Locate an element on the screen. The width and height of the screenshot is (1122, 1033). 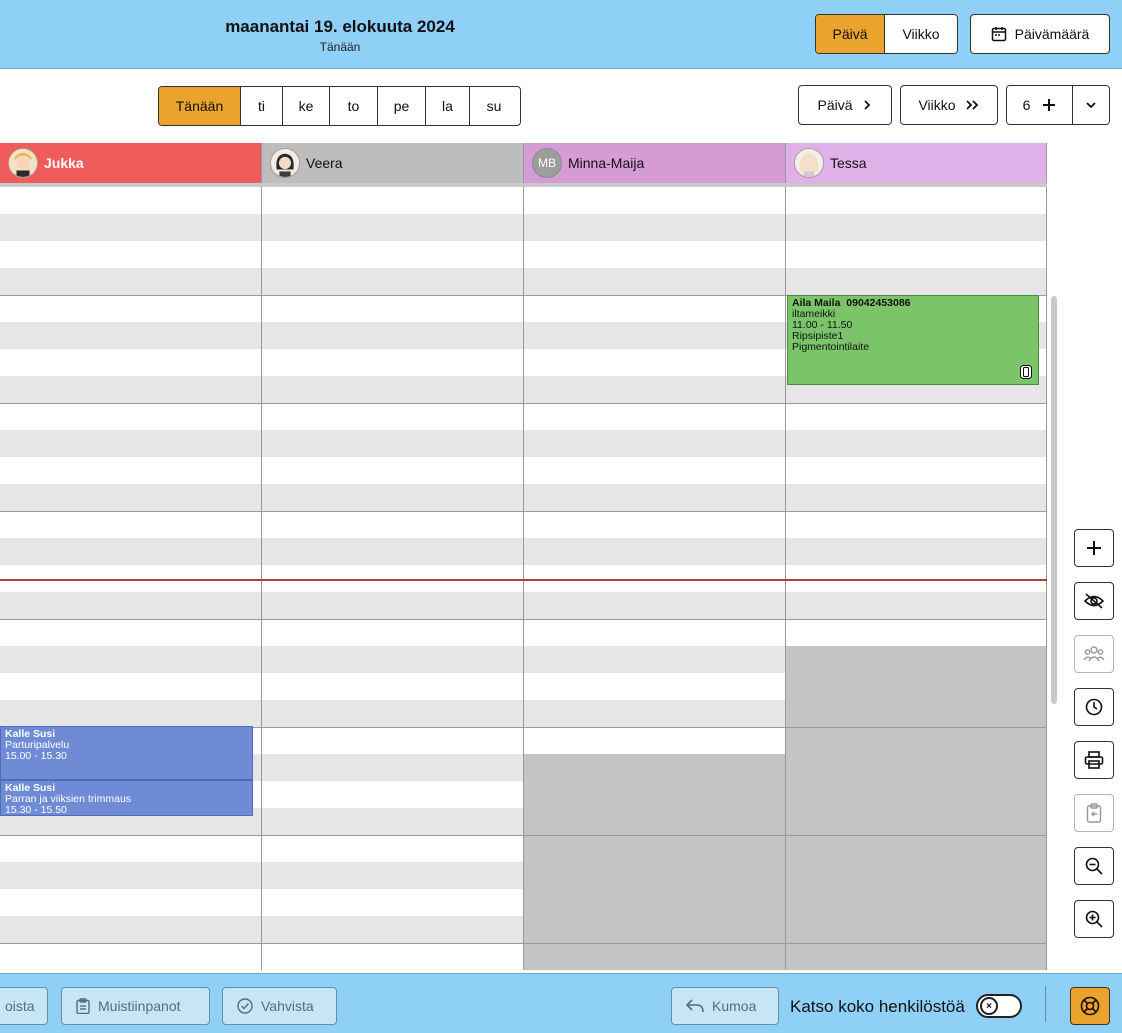
staff-header-jukka: Jukka is located at coordinates (131, 163).